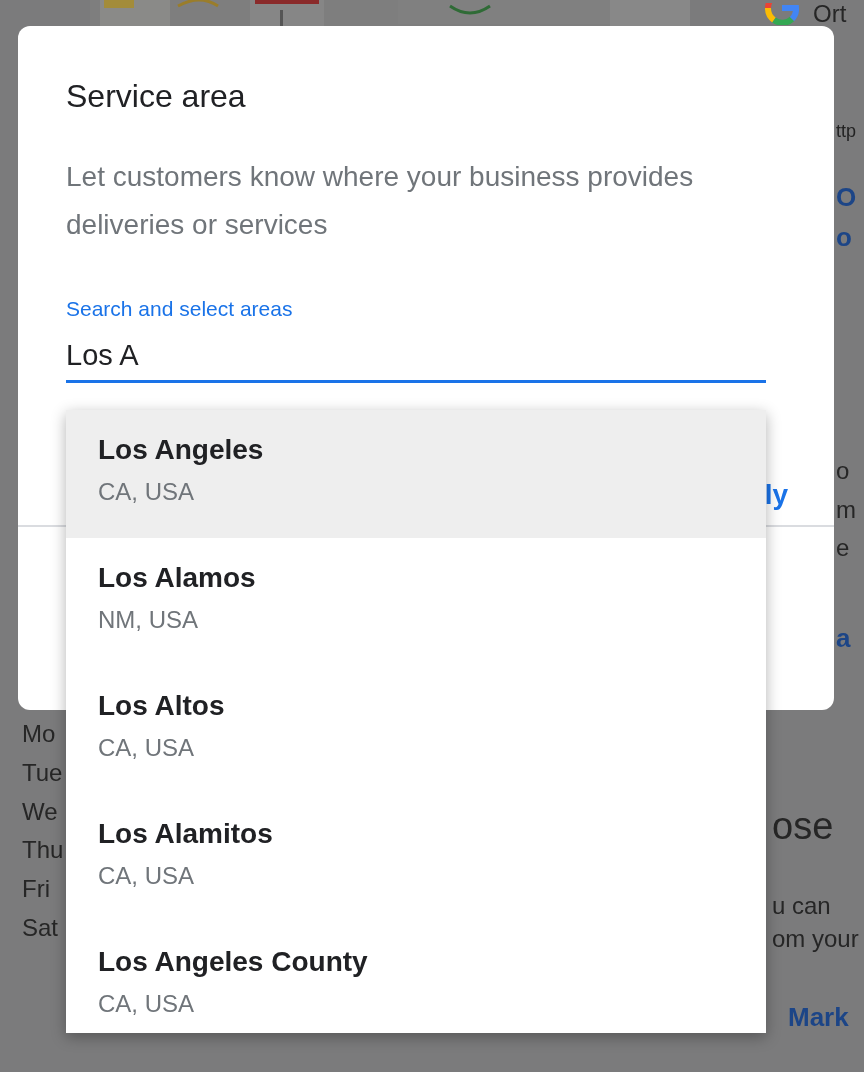 This screenshot has height=1072, width=864. What do you see at coordinates (416, 858) in the screenshot?
I see `suggestion-item: Los Alamitos CA, USA` at bounding box center [416, 858].